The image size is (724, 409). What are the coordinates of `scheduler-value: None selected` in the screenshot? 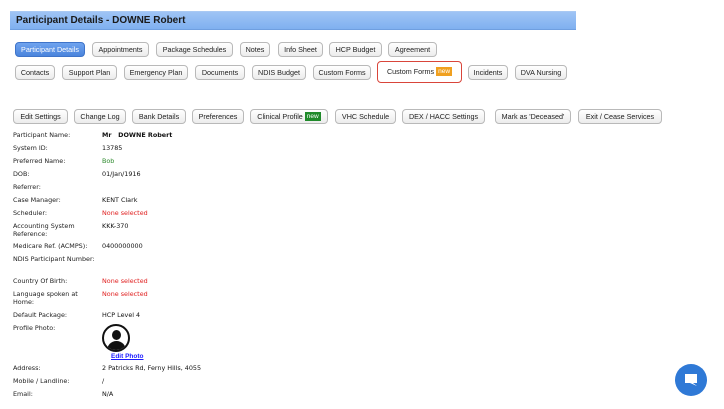 It's located at (125, 213).